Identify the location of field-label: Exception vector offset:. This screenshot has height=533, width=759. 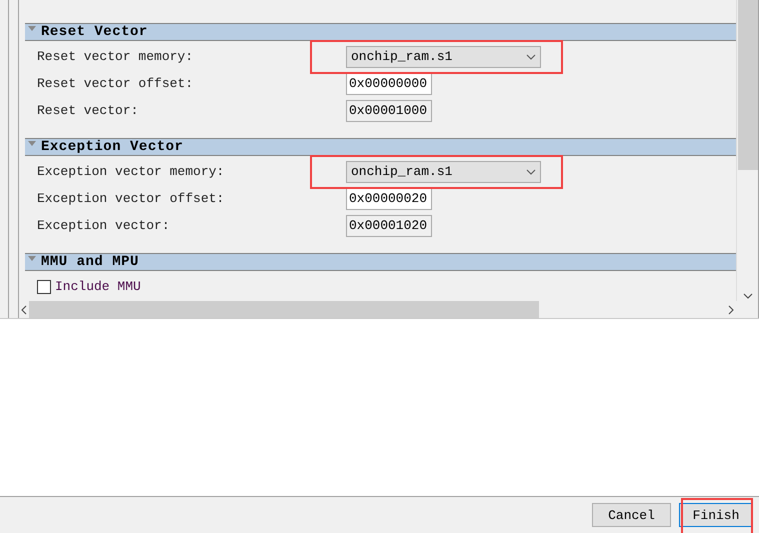
(131, 198).